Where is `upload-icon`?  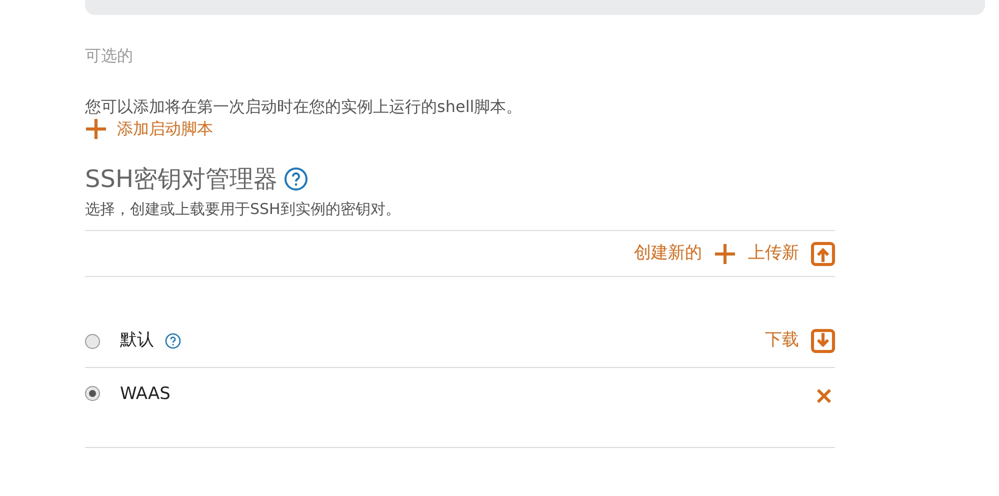
upload-icon is located at coordinates (823, 254).